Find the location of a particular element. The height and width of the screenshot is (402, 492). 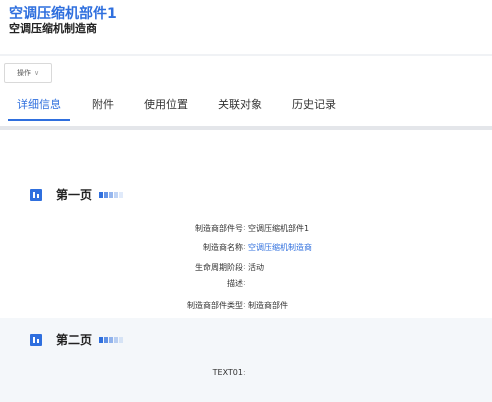

field-row: 制造商部件类型 : 制造商部件 is located at coordinates (246, 307).